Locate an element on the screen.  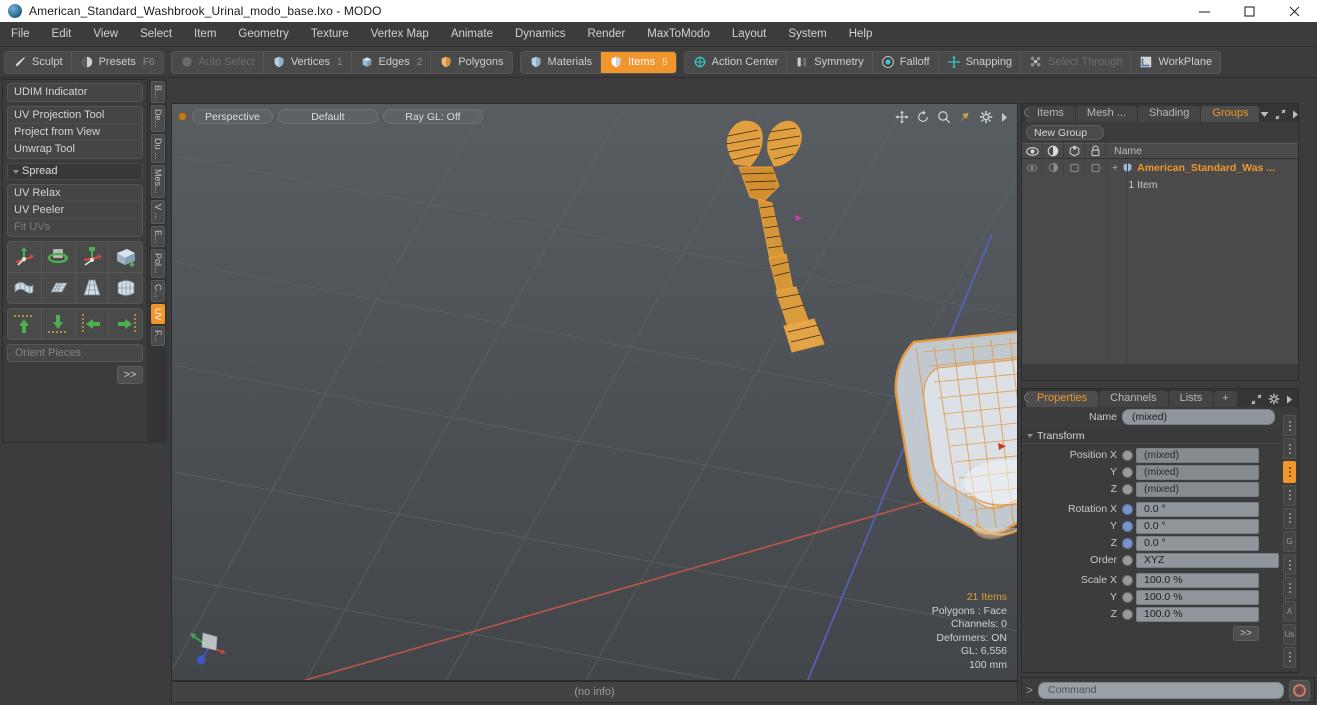
new-group-button: New Group is located at coordinates (1065, 132).